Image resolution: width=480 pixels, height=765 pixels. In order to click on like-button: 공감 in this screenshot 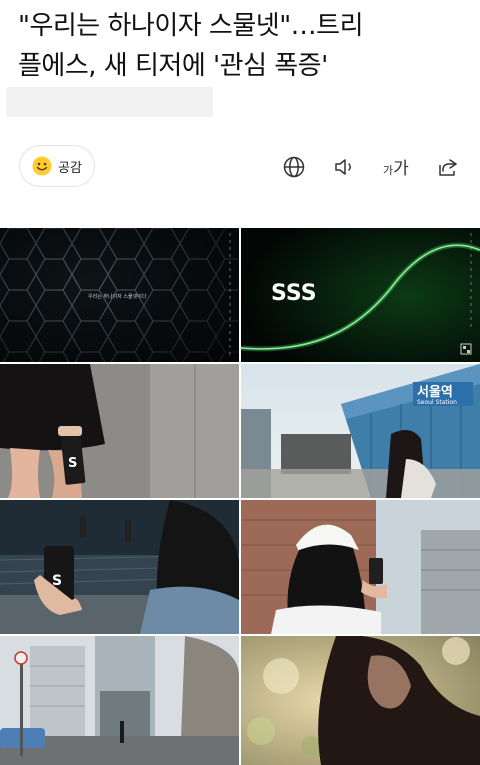, I will do `click(57, 166)`.